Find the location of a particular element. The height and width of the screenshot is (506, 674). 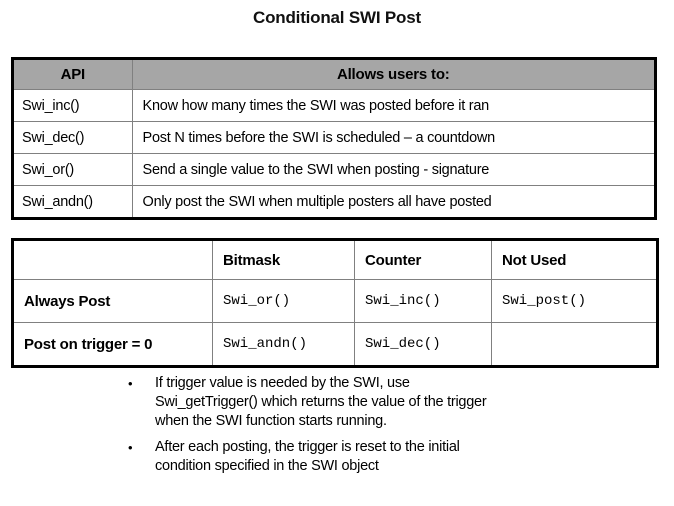

table-header-row: Bitmask Counter Not Used is located at coordinates (335, 259).